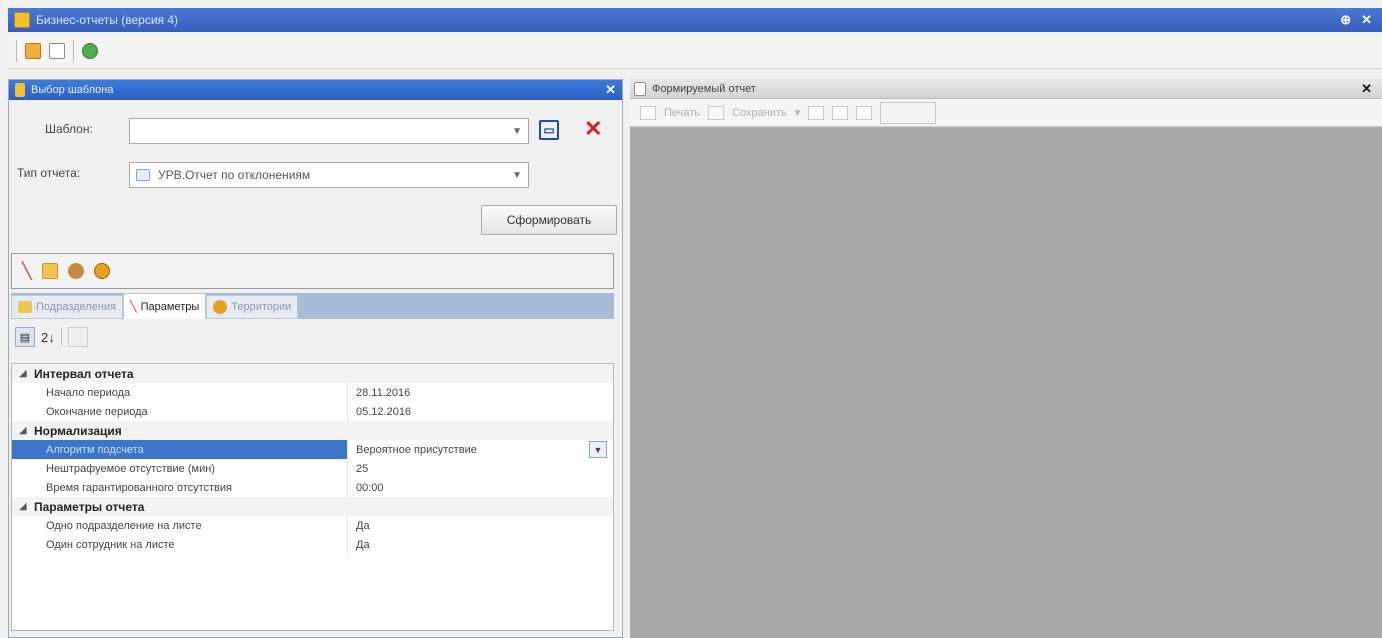 The height and width of the screenshot is (638, 1382). I want to click on property-row: Одно подразделение на листе Да, so click(312, 525).